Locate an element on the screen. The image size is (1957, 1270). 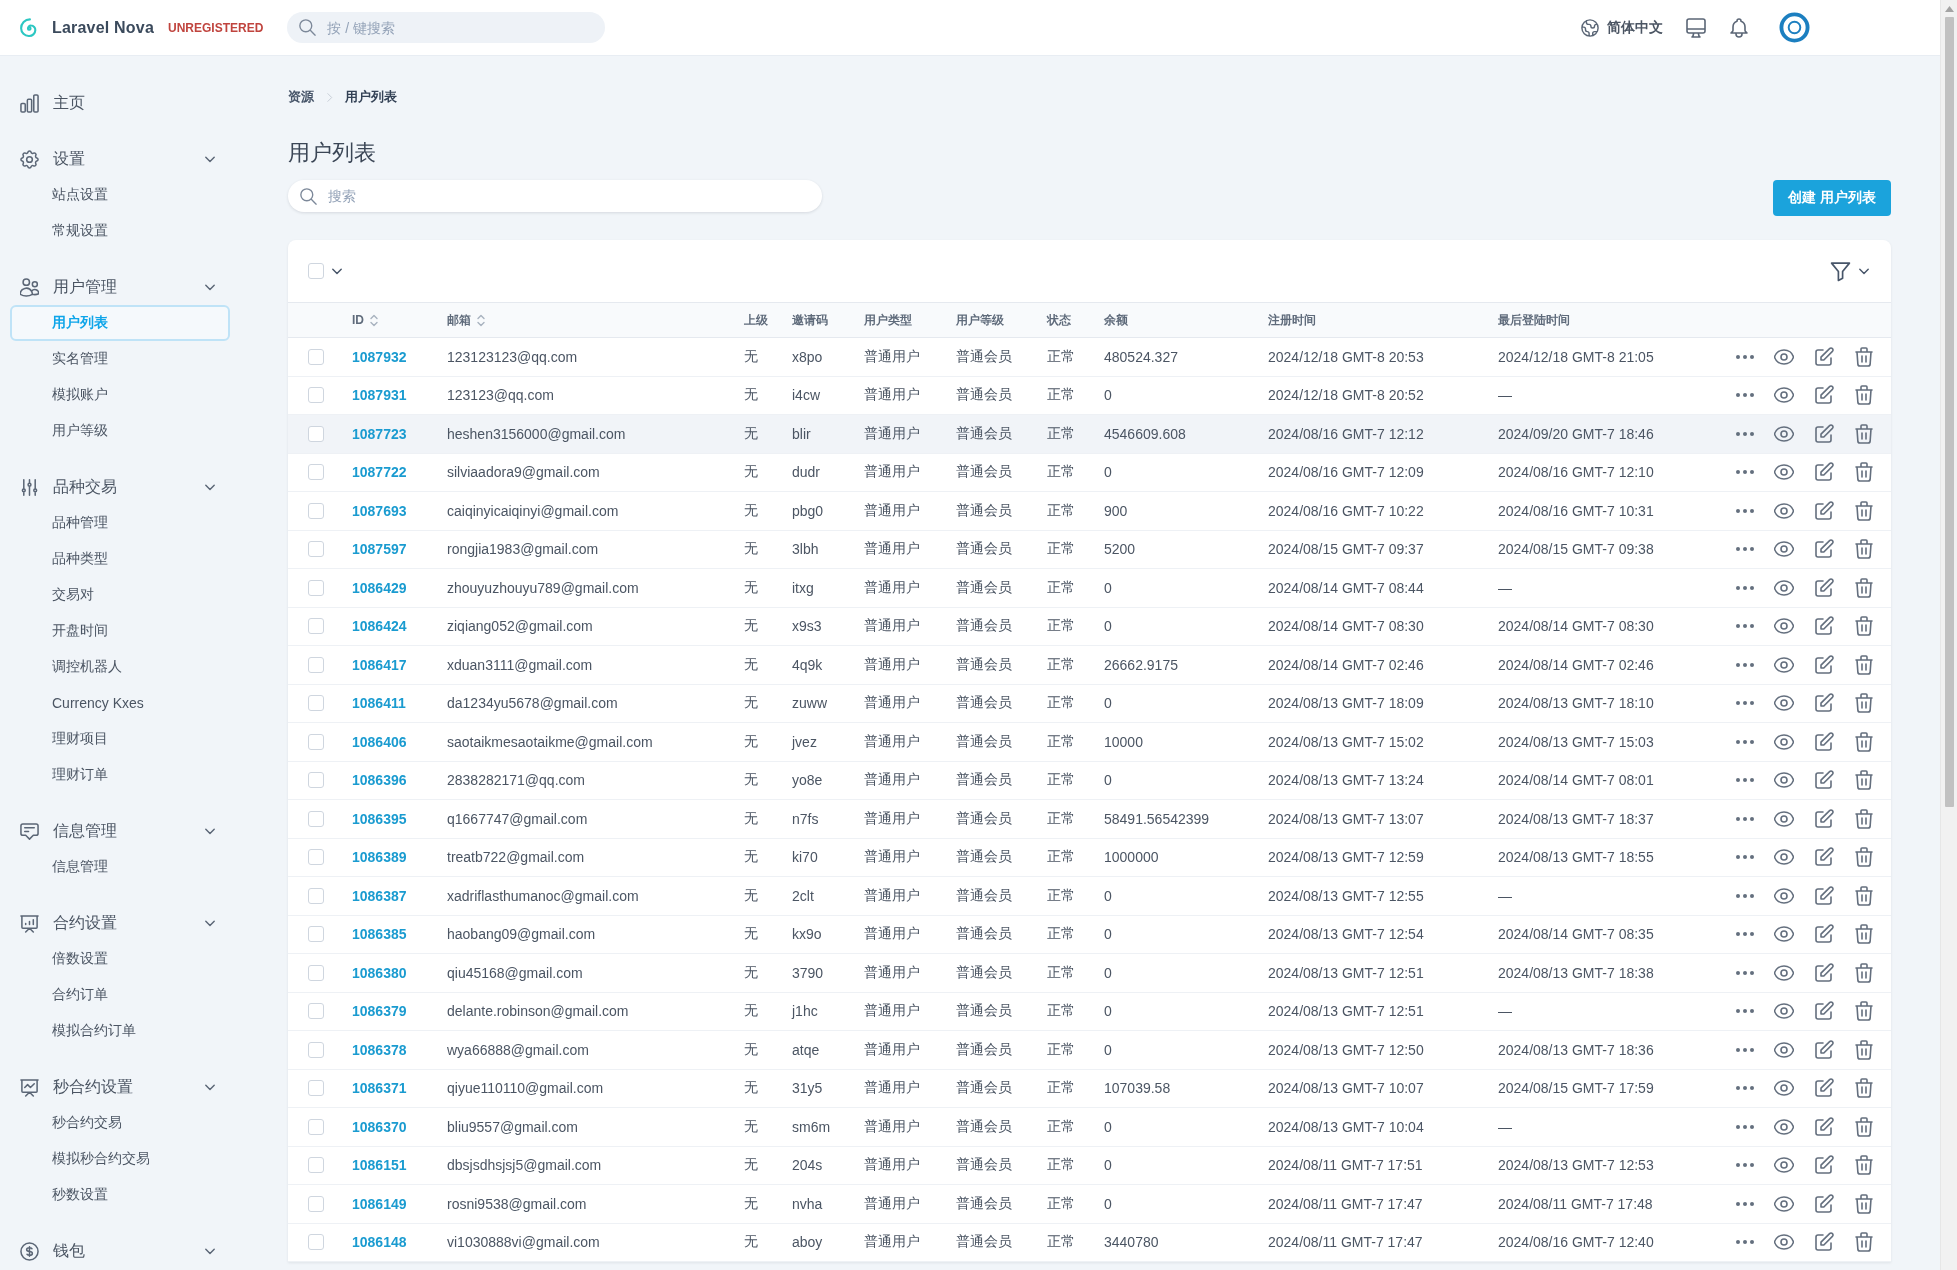
nav-link: 用户等级 is located at coordinates (120, 431).